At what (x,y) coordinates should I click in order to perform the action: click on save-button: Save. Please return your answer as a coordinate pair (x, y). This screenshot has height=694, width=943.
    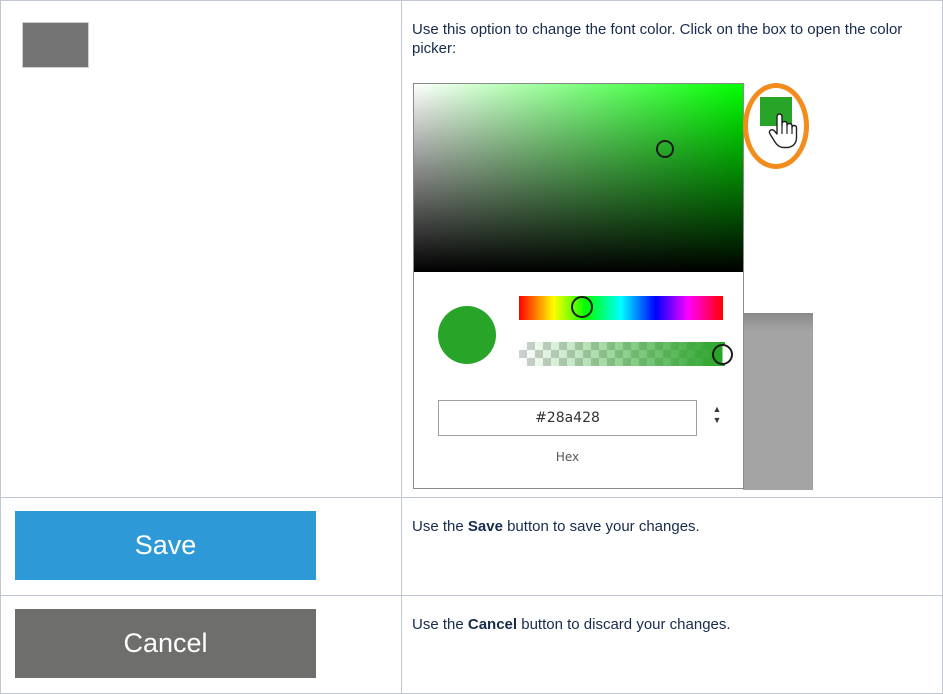
    Looking at the image, I should click on (165, 545).